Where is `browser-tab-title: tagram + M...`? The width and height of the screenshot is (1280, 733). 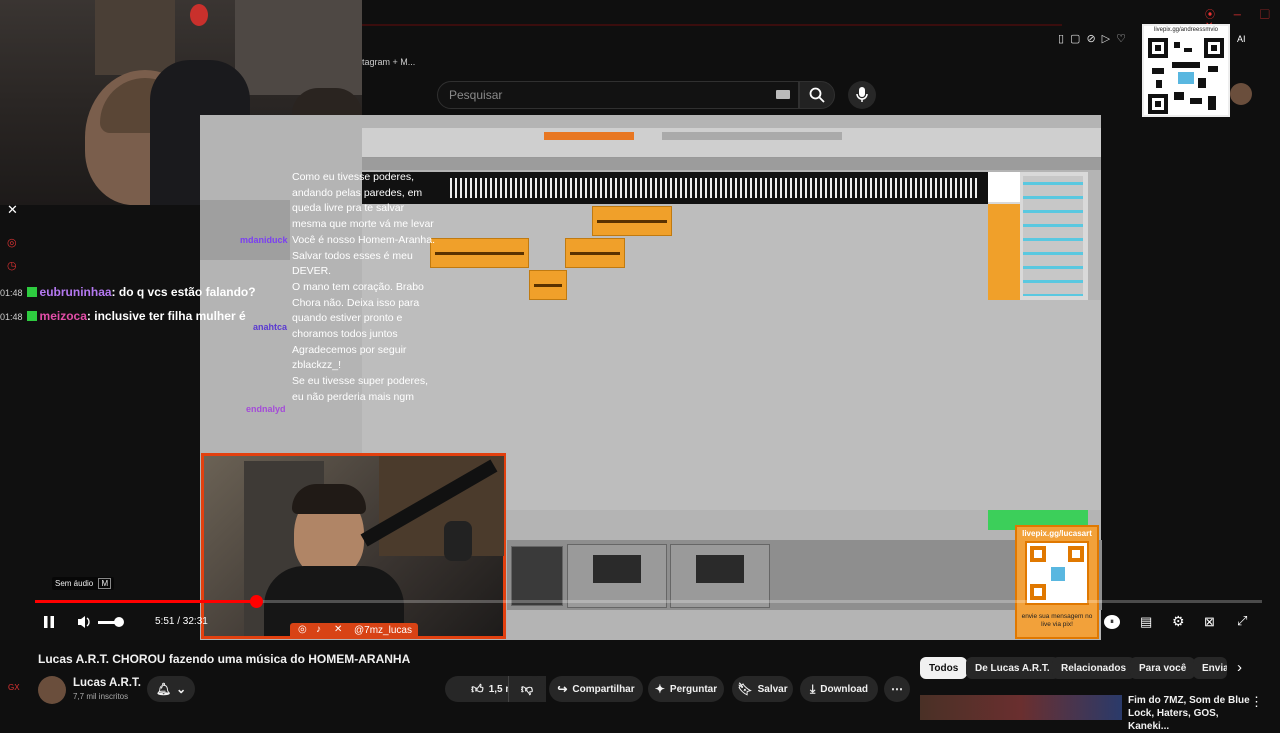
browser-tab-title: tagram + M... is located at coordinates (388, 62).